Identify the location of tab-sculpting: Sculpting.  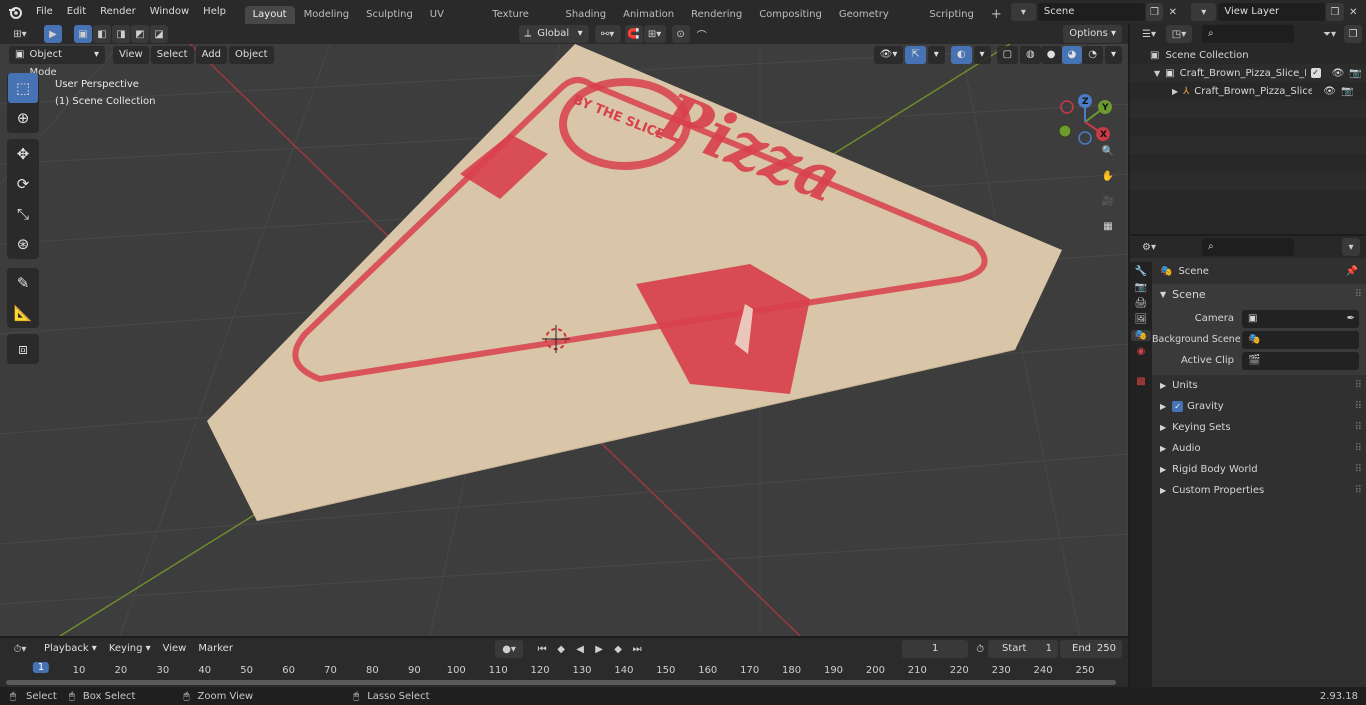
(389, 15).